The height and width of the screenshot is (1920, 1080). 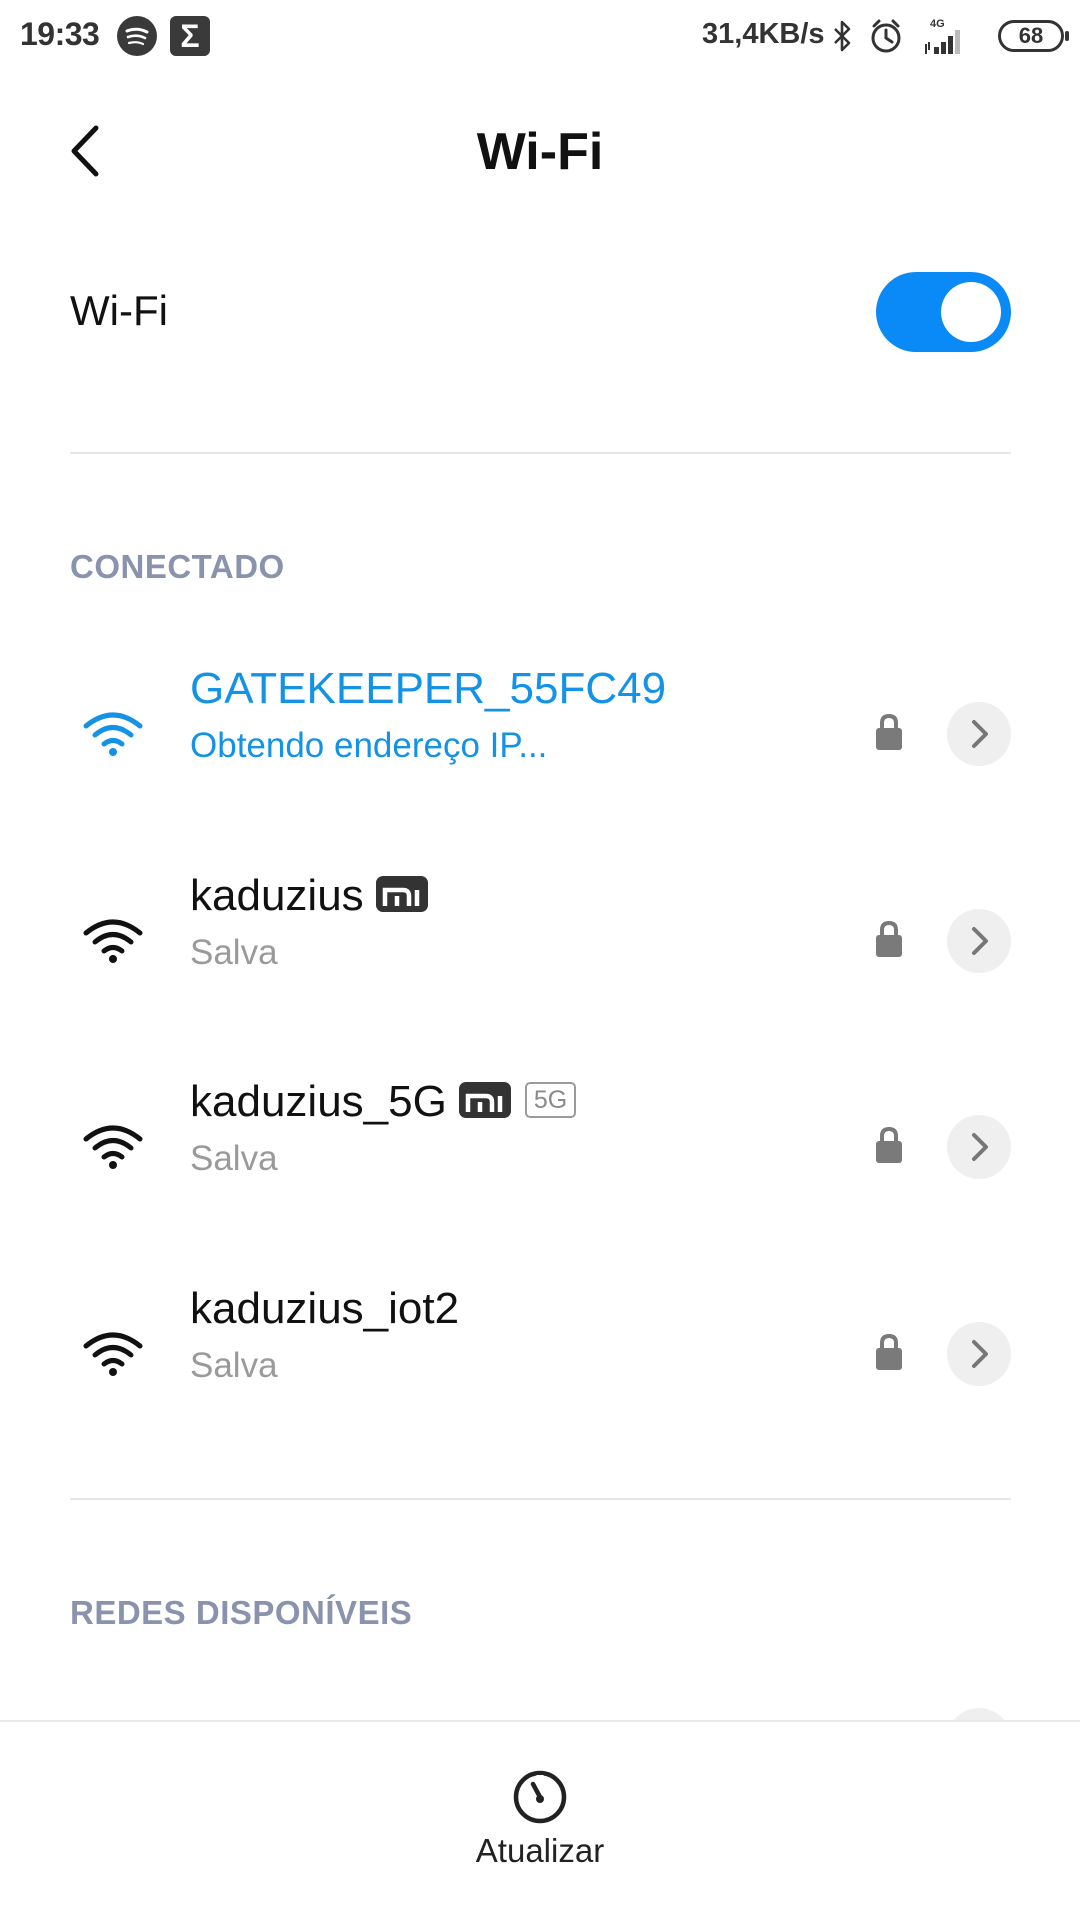 What do you see at coordinates (190, 36) in the screenshot?
I see `sigma-icon: Σ` at bounding box center [190, 36].